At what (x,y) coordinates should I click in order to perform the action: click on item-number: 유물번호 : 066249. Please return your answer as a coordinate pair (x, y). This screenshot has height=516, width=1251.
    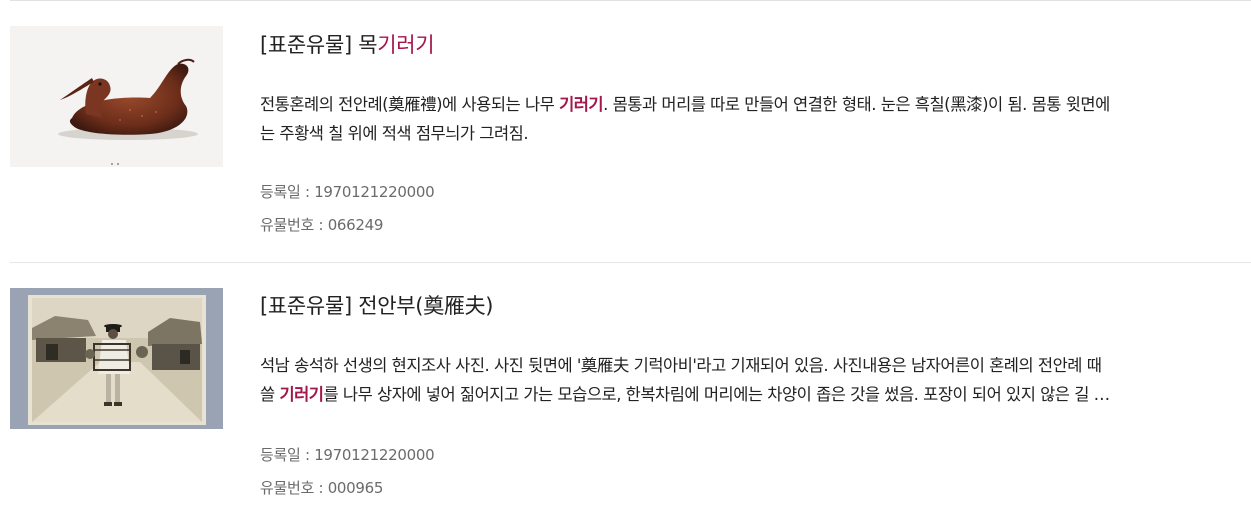
    Looking at the image, I should click on (322, 225).